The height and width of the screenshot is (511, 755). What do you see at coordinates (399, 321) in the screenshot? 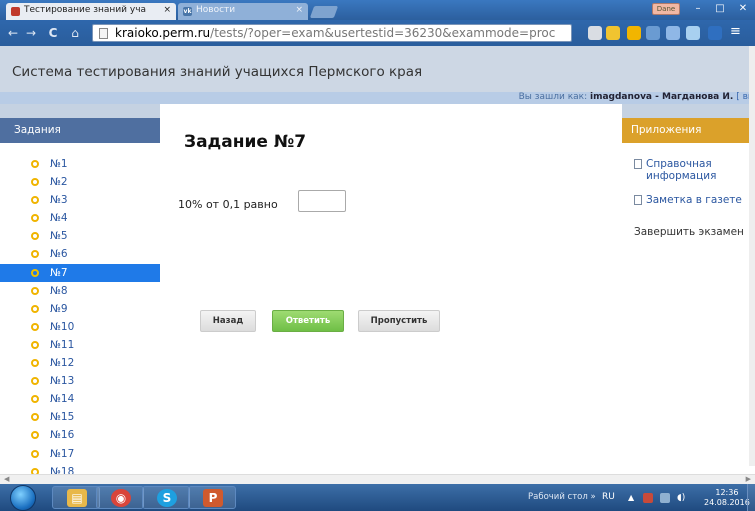
I see `skip-button: Пропустить` at bounding box center [399, 321].